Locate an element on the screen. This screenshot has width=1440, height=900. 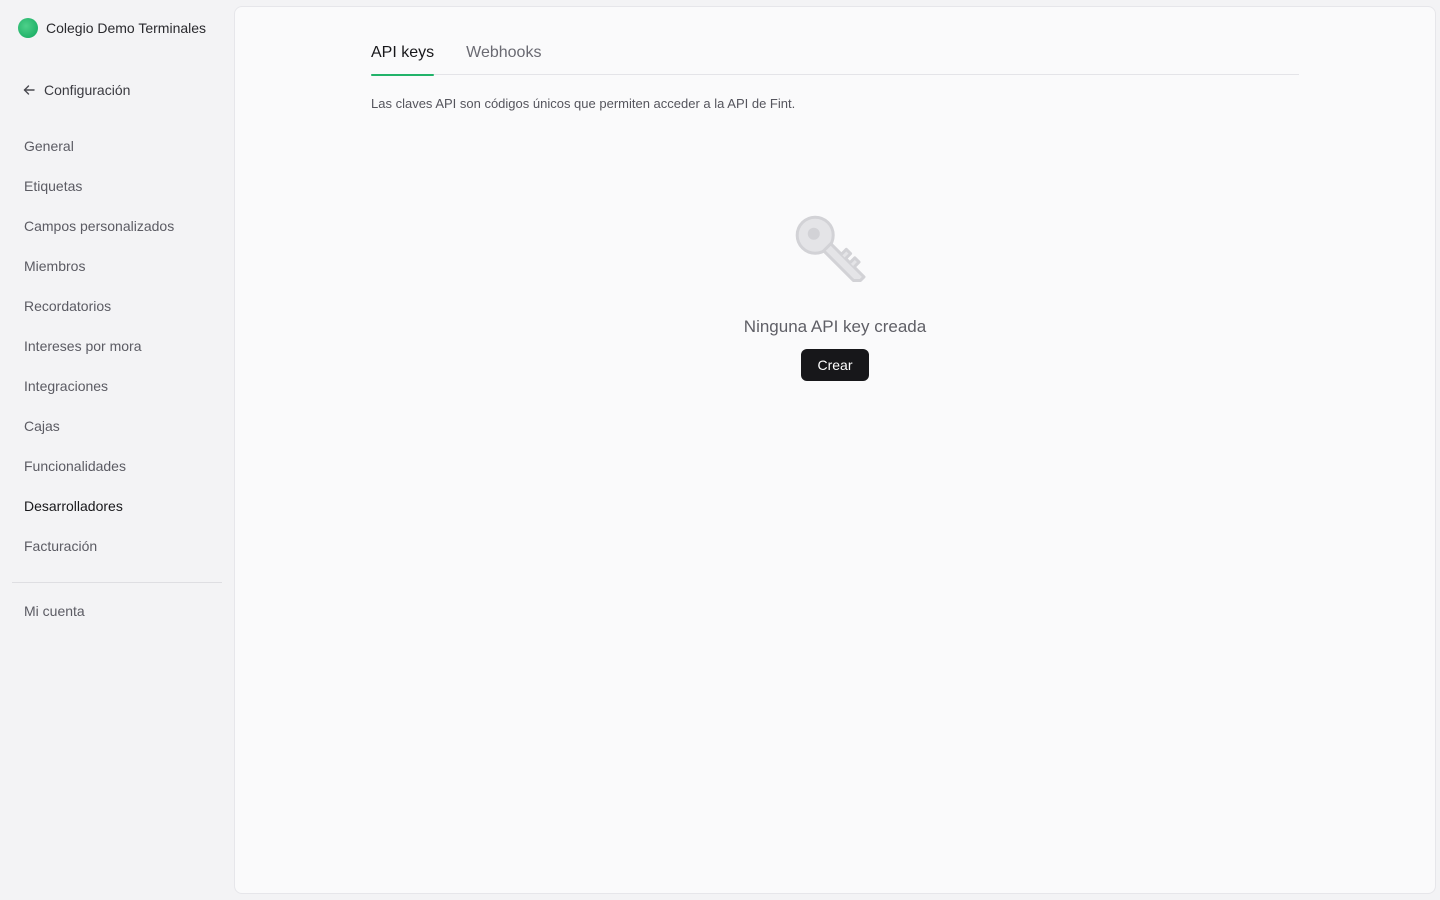
sidebar-item-miembros: Miembros is located at coordinates (117, 266).